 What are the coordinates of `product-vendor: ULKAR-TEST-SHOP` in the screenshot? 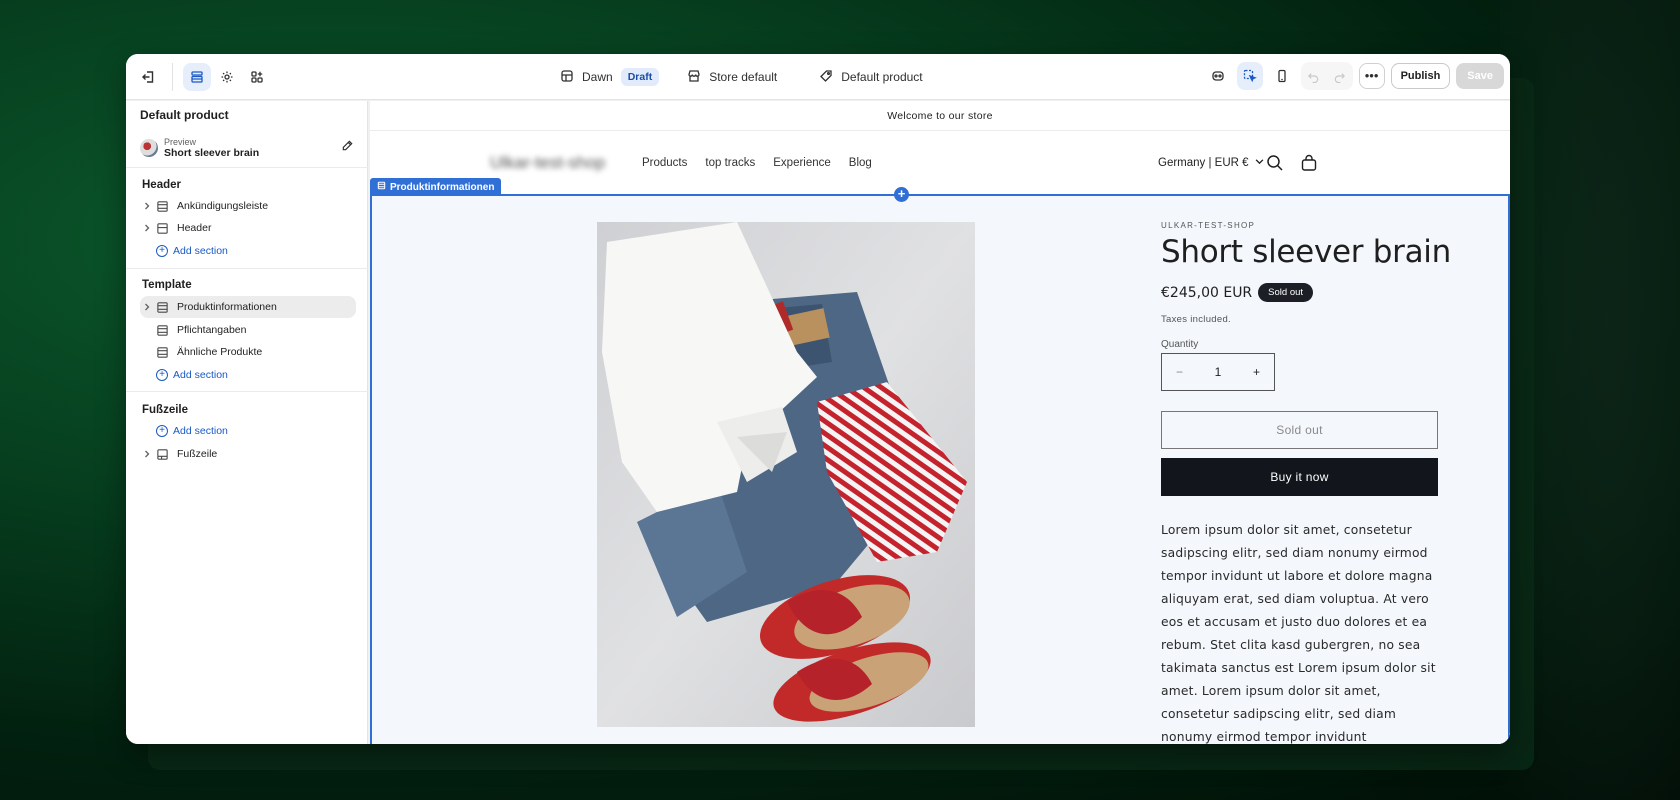 It's located at (1208, 225).